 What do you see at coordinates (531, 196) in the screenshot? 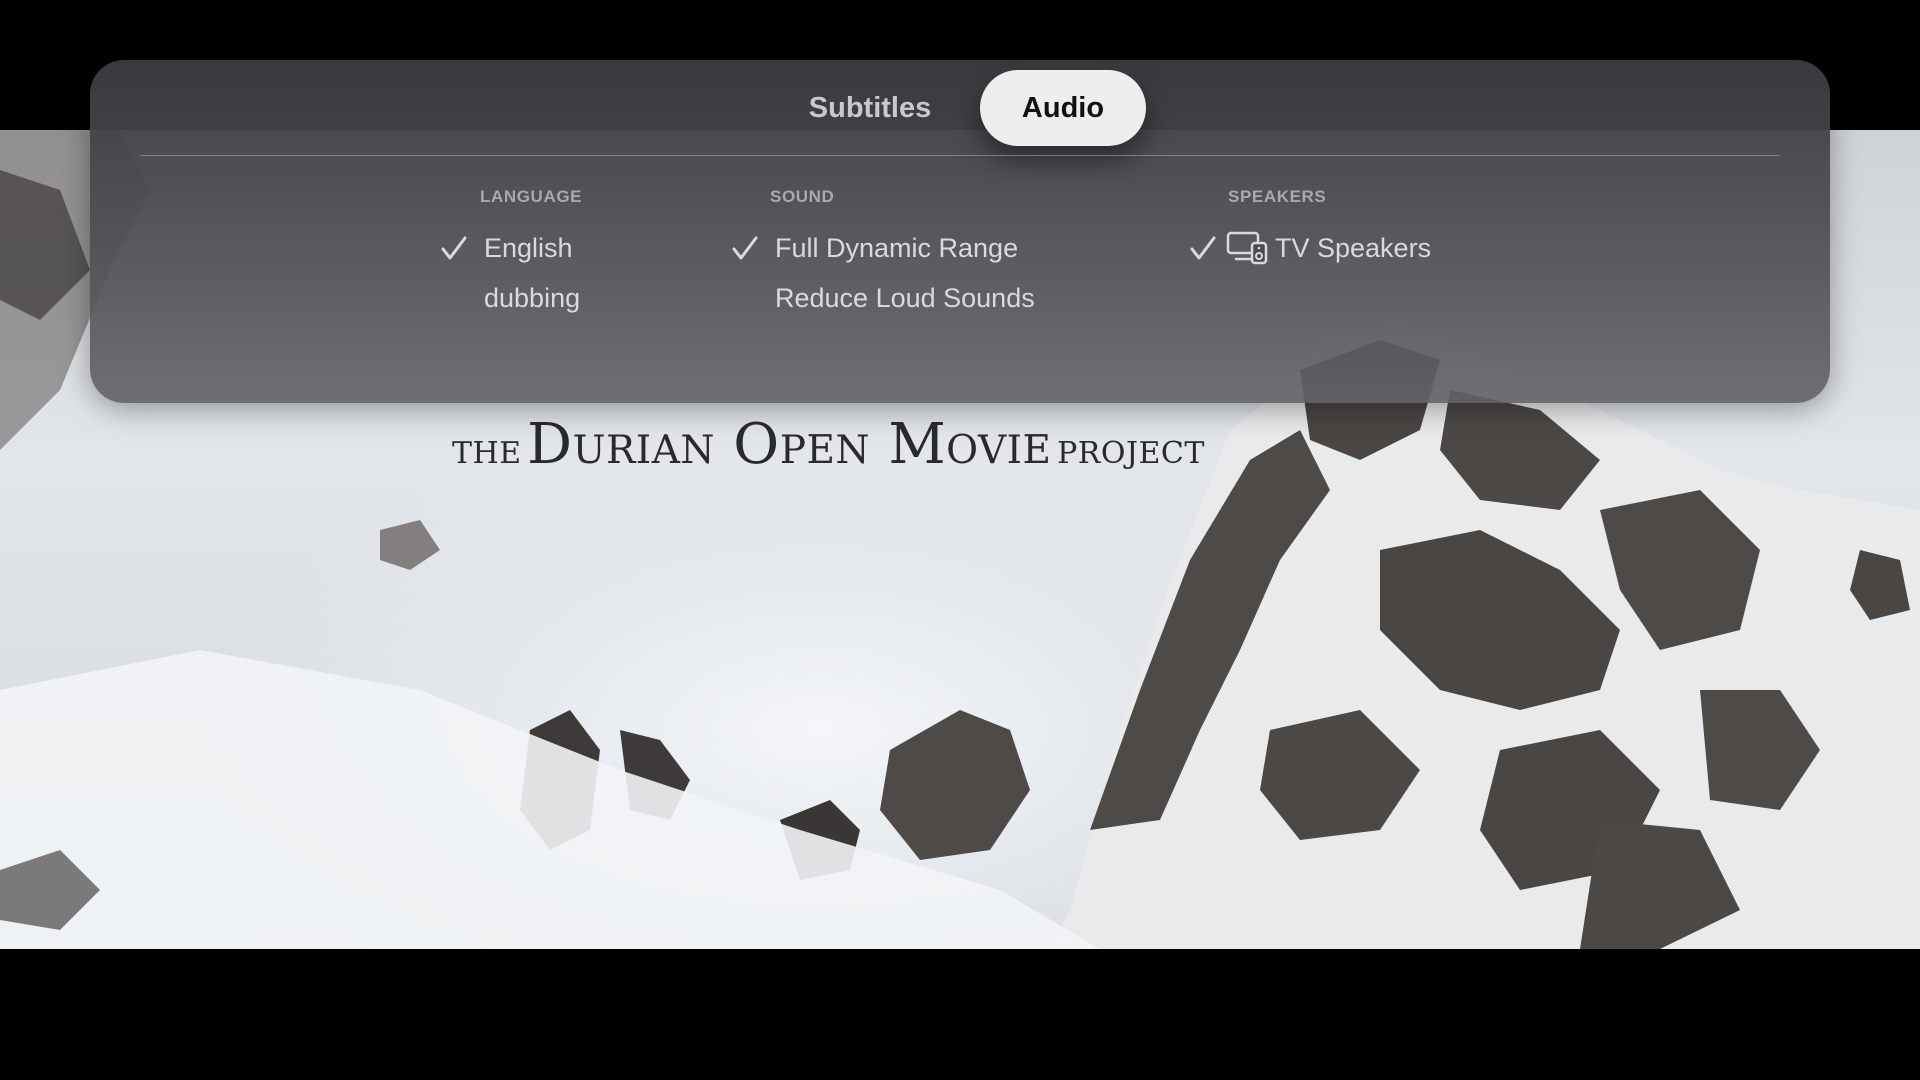
I see `language-heading: LANGUAGE` at bounding box center [531, 196].